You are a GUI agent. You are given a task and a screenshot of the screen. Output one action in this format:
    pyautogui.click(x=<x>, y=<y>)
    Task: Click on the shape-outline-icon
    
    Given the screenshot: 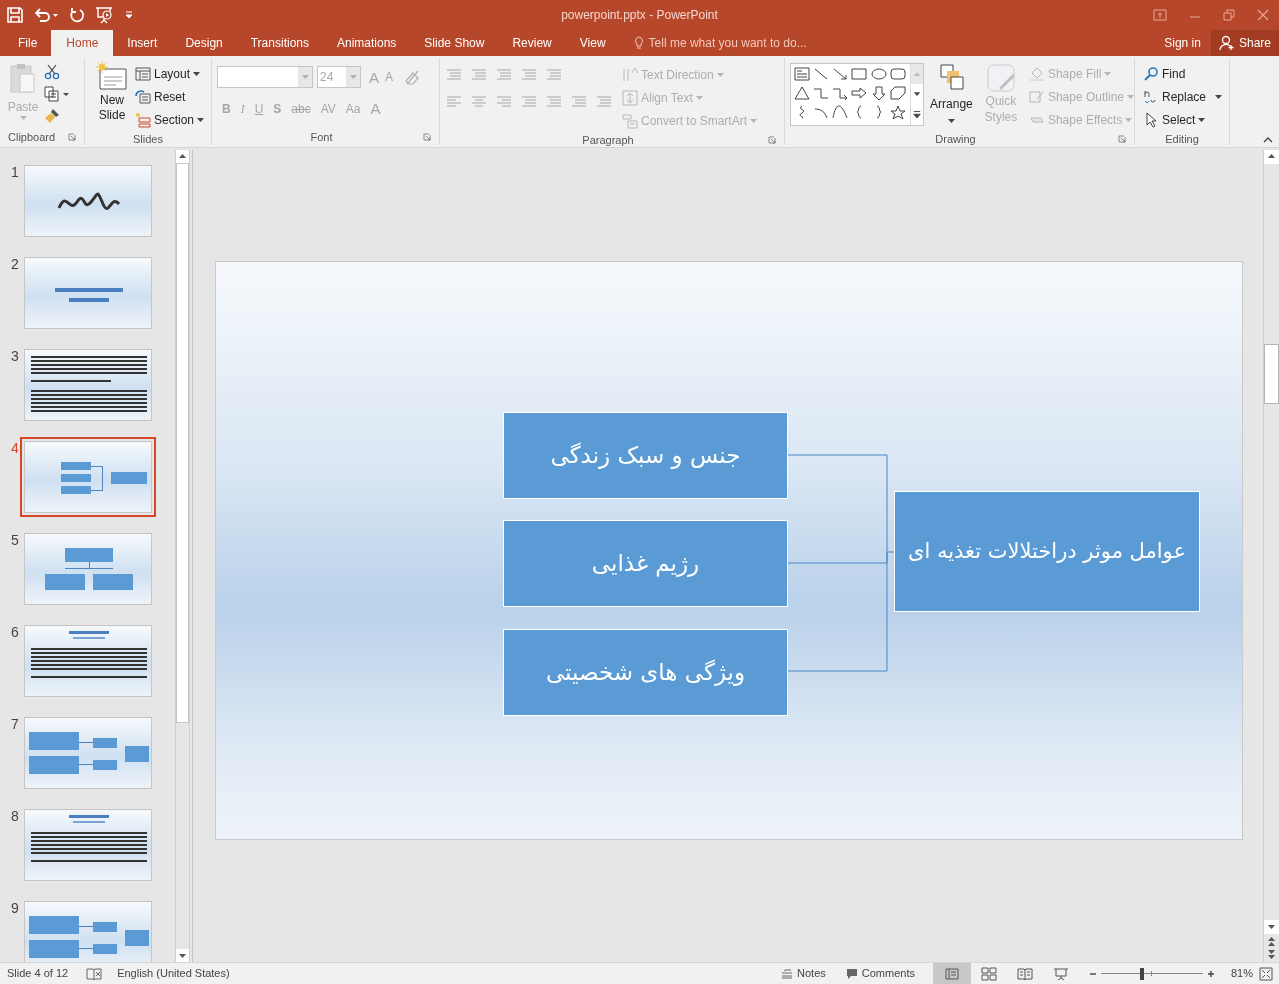 What is the action you would take?
    pyautogui.click(x=1036, y=97)
    